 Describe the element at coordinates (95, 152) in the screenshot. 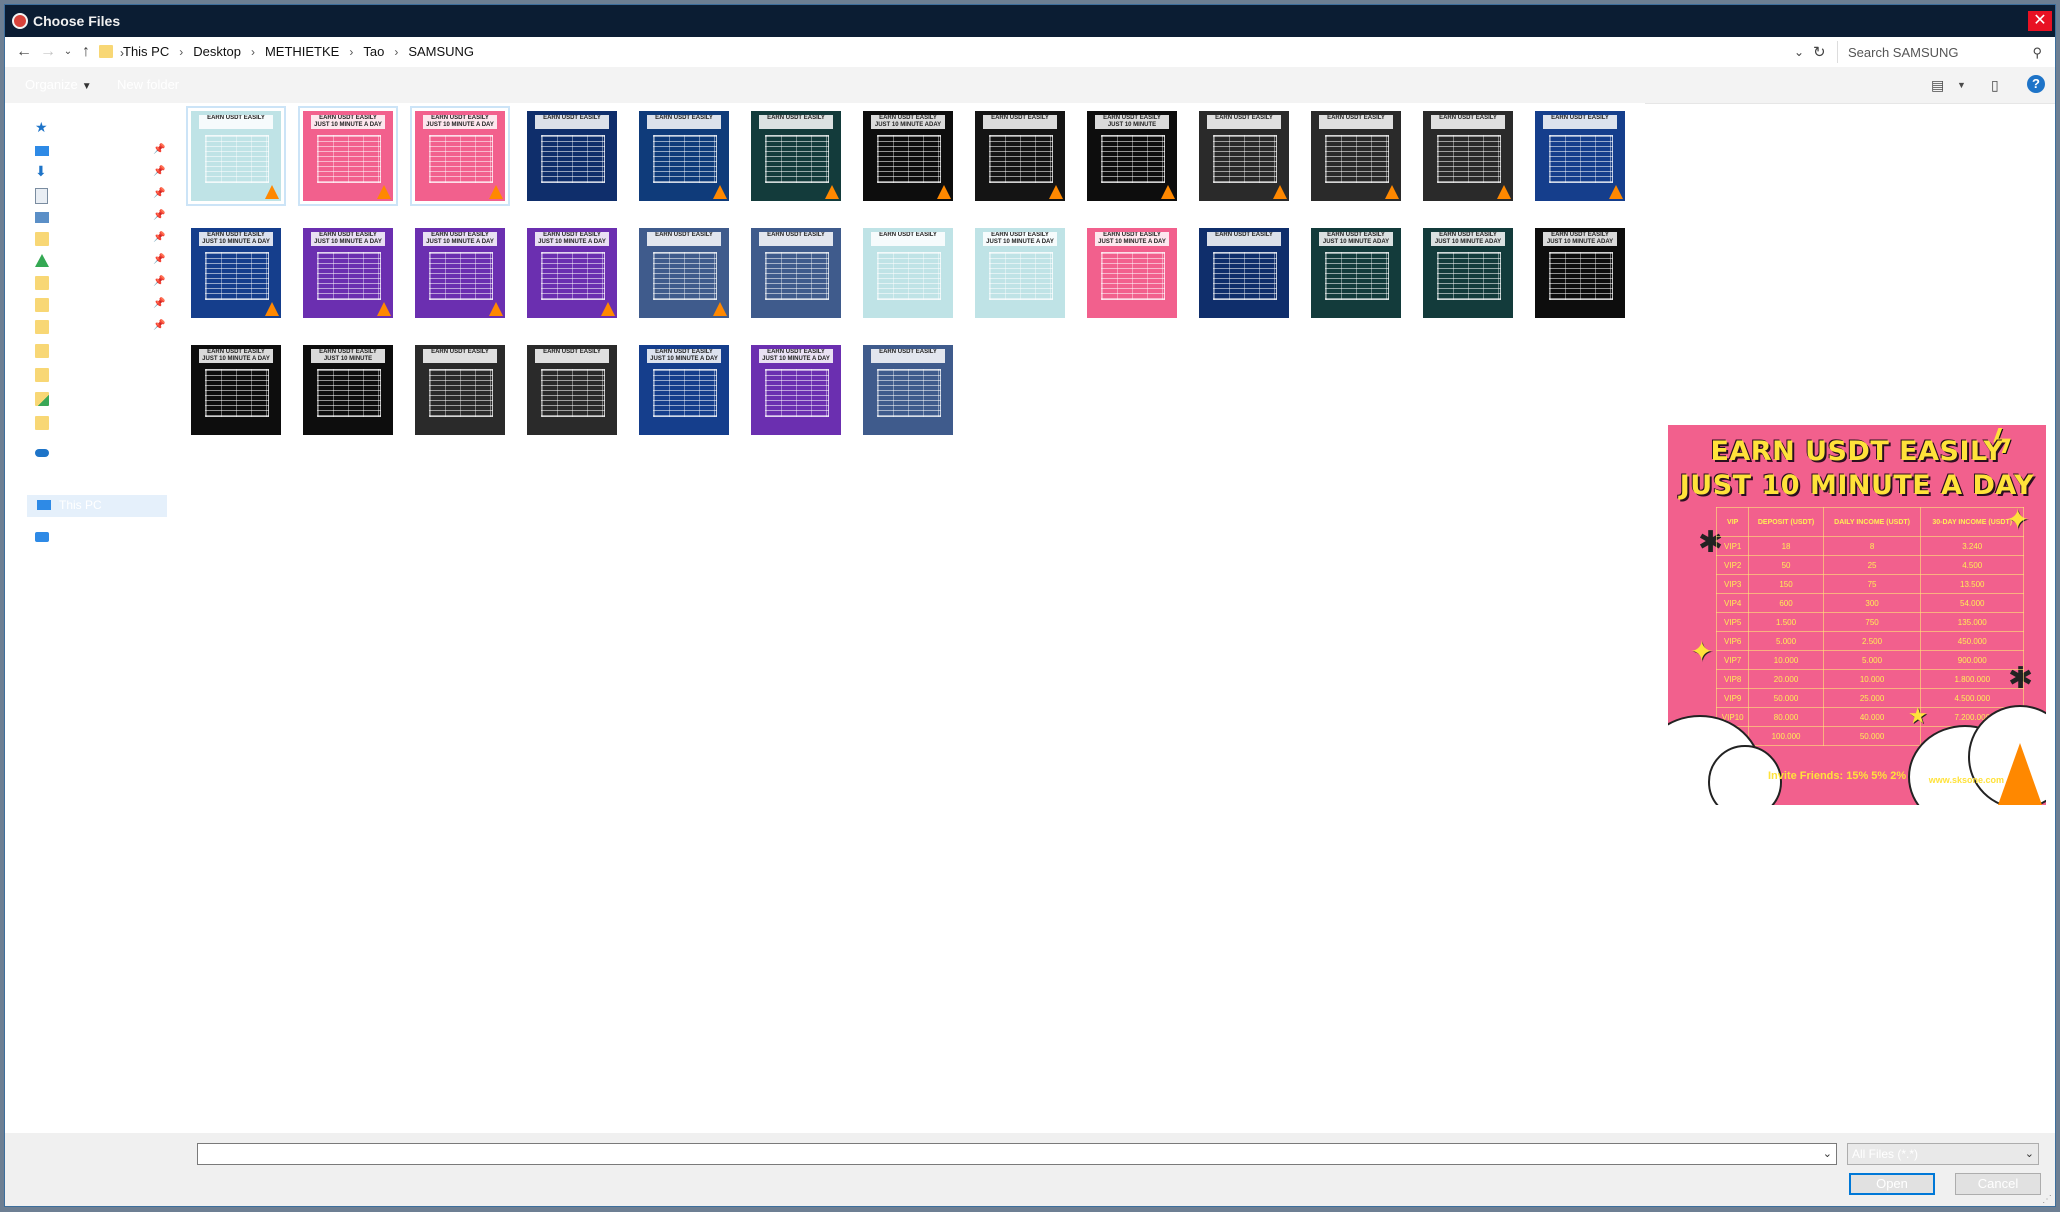

I see `nav-desktop-item: 📌` at that location.